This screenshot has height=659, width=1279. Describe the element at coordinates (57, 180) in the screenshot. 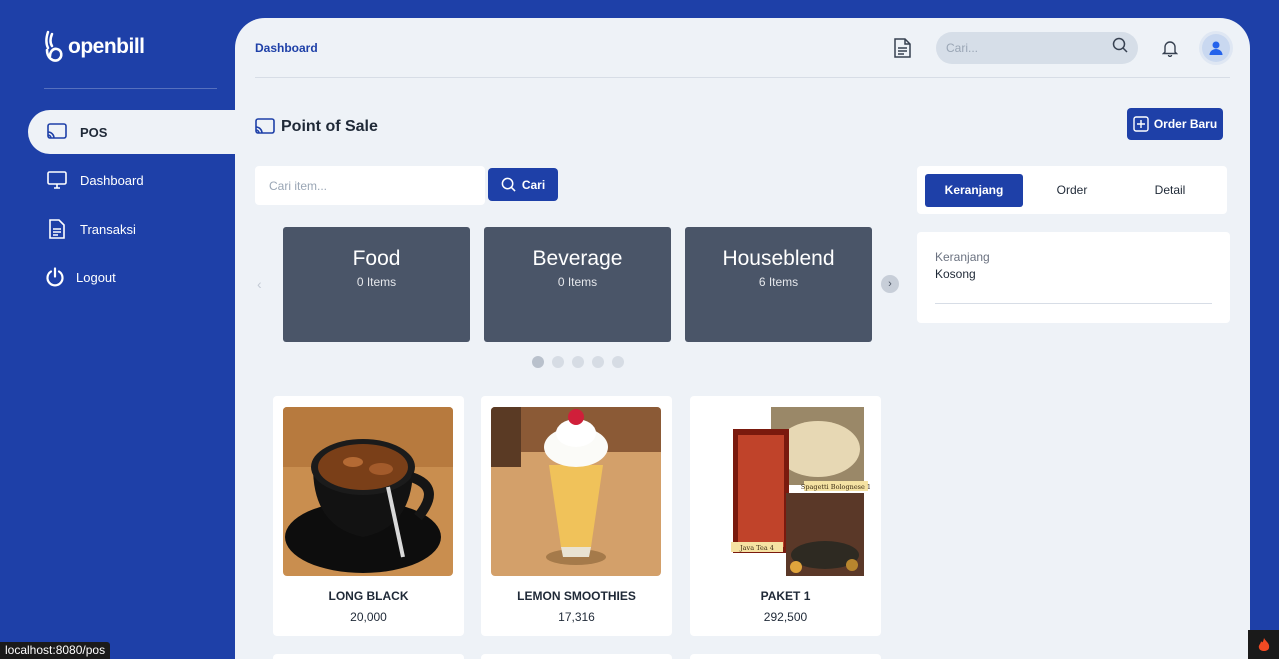

I see `monitor-icon` at that location.